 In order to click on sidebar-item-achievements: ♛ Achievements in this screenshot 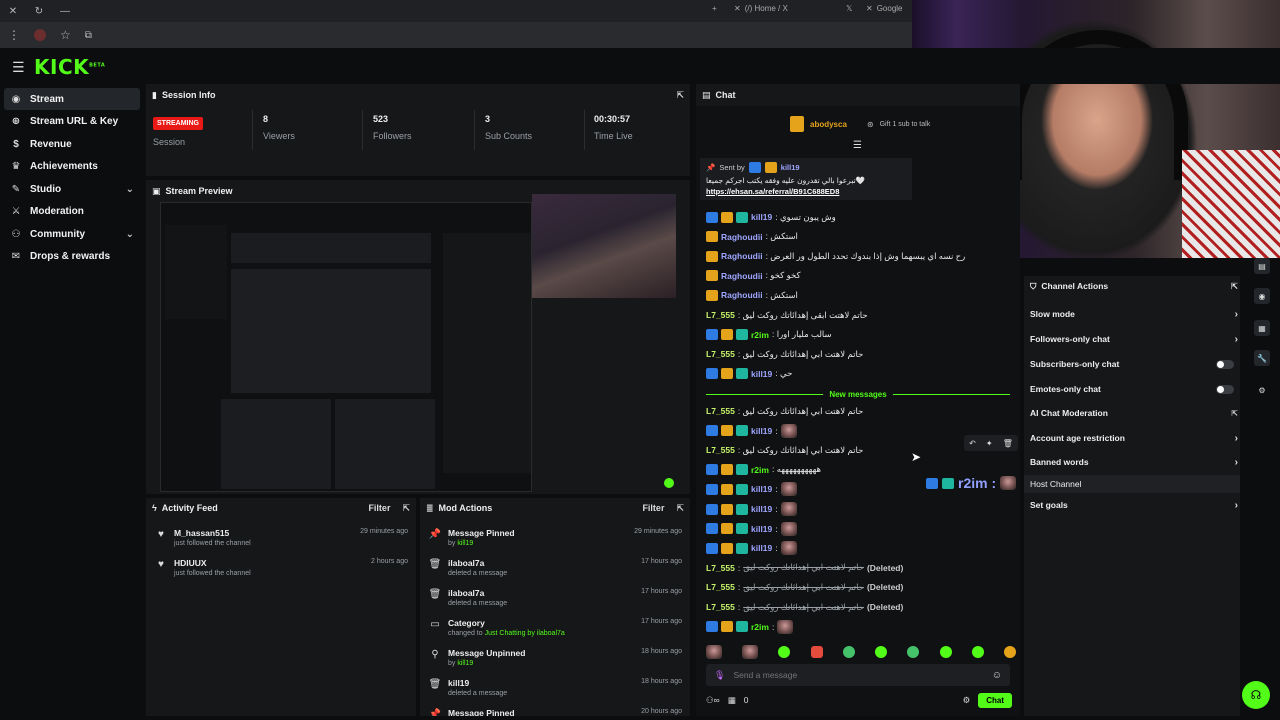, I will do `click(72, 167)`.